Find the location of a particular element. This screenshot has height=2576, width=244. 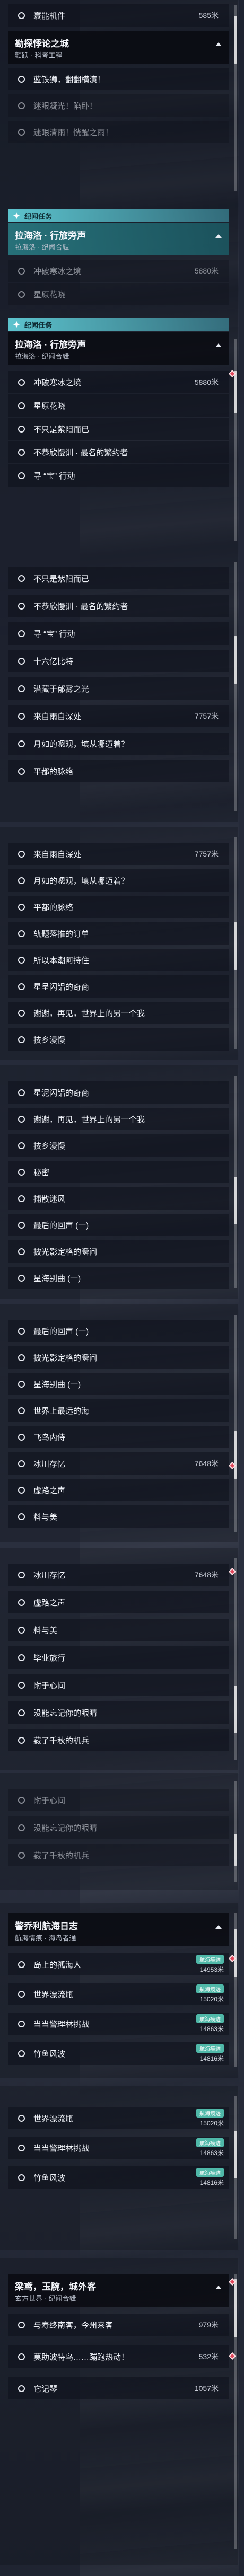

list-item: 飞鸟内侍 is located at coordinates (119, 1437).